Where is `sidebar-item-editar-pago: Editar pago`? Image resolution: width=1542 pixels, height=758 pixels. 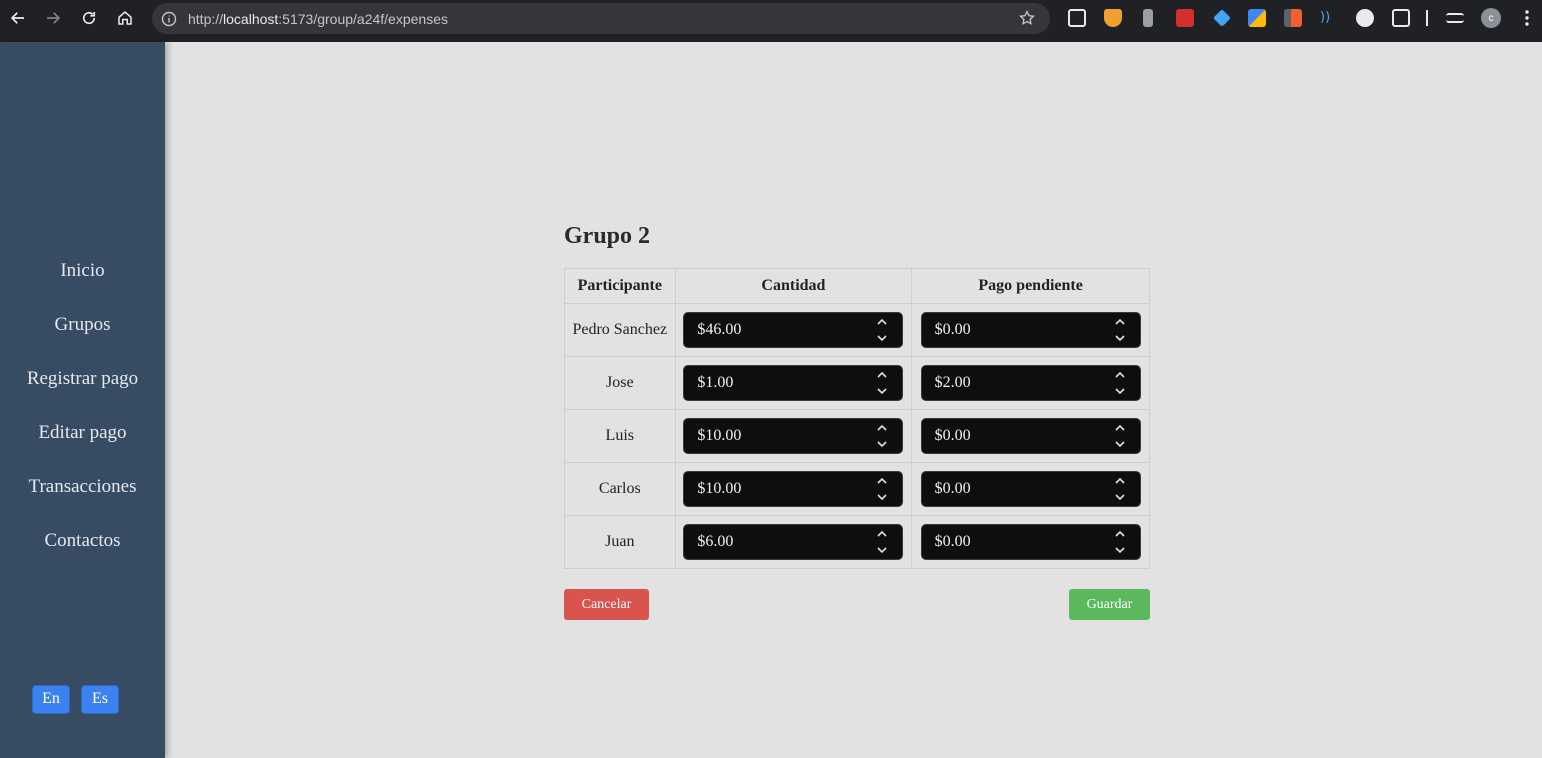 sidebar-item-editar-pago: Editar pago is located at coordinates (82, 433).